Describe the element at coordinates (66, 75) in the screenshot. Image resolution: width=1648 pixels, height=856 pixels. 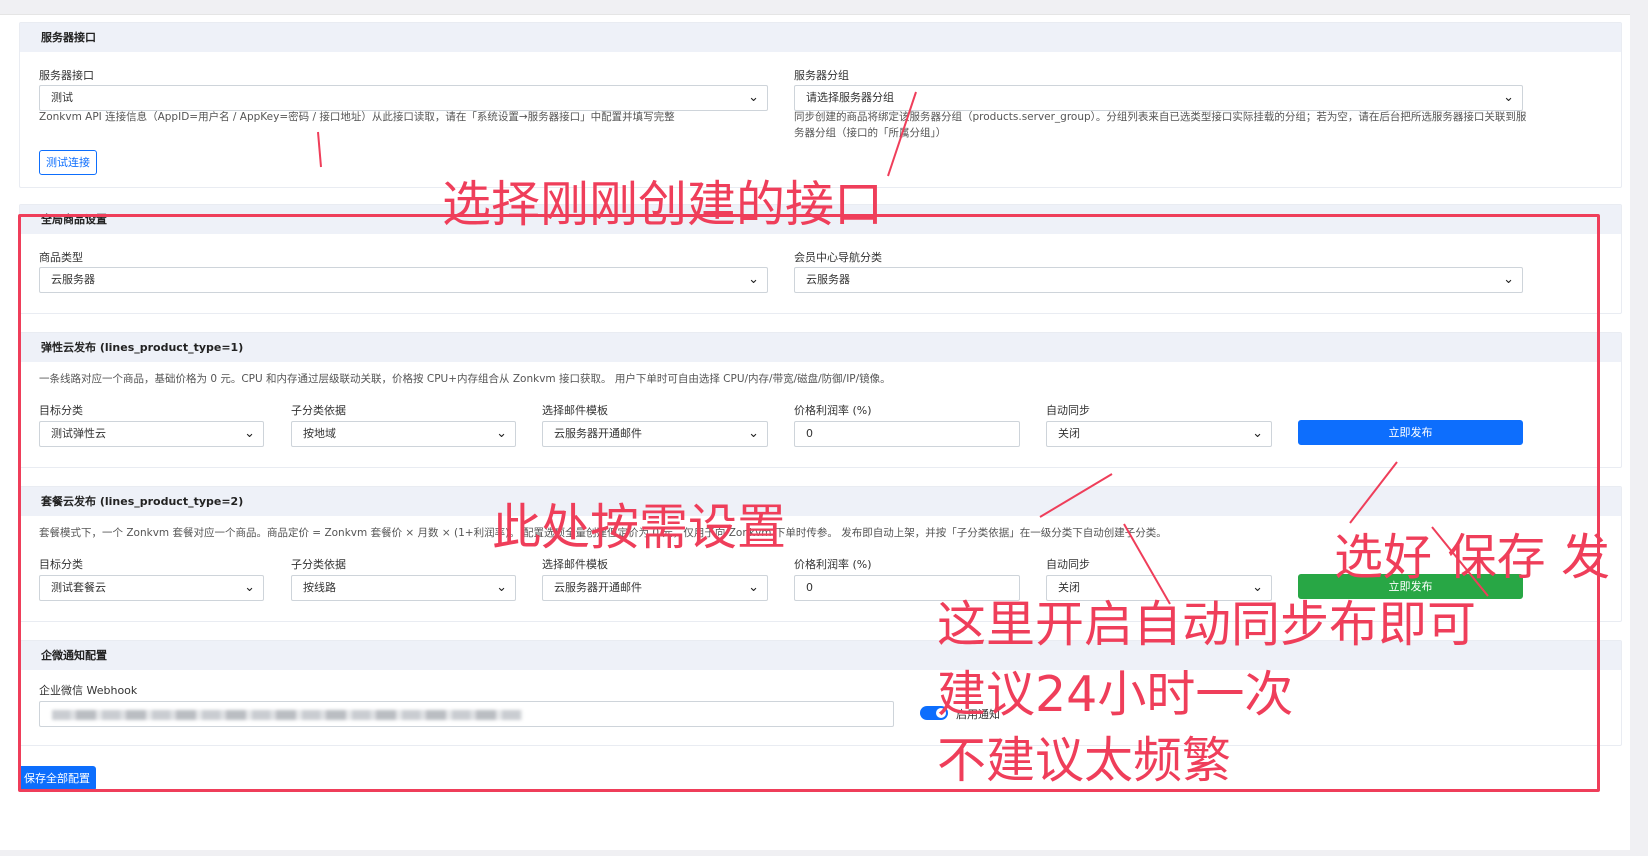
I see `interface-label: 服务器接口` at that location.